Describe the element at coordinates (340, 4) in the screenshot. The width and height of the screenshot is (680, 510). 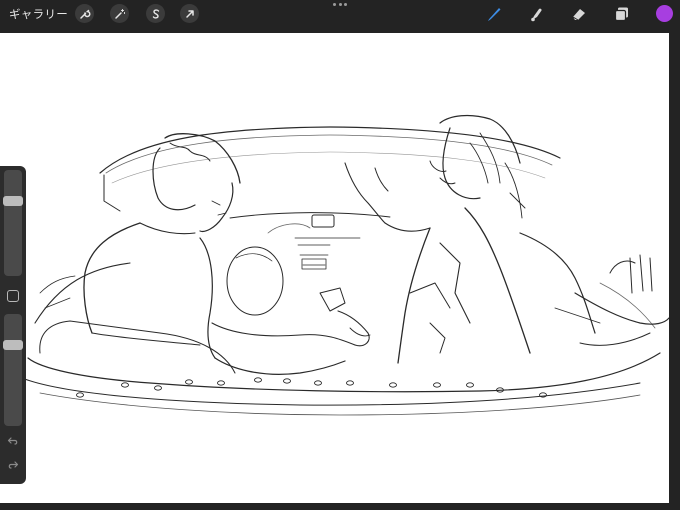
I see `more-dots-icon` at that location.